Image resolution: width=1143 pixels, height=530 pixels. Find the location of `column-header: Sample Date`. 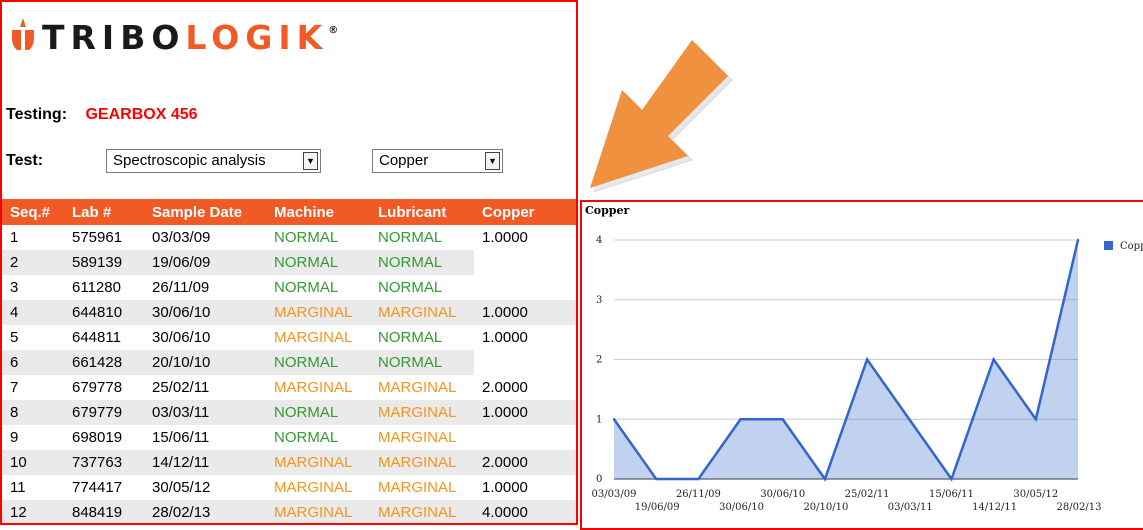

column-header: Sample Date is located at coordinates (205, 212).